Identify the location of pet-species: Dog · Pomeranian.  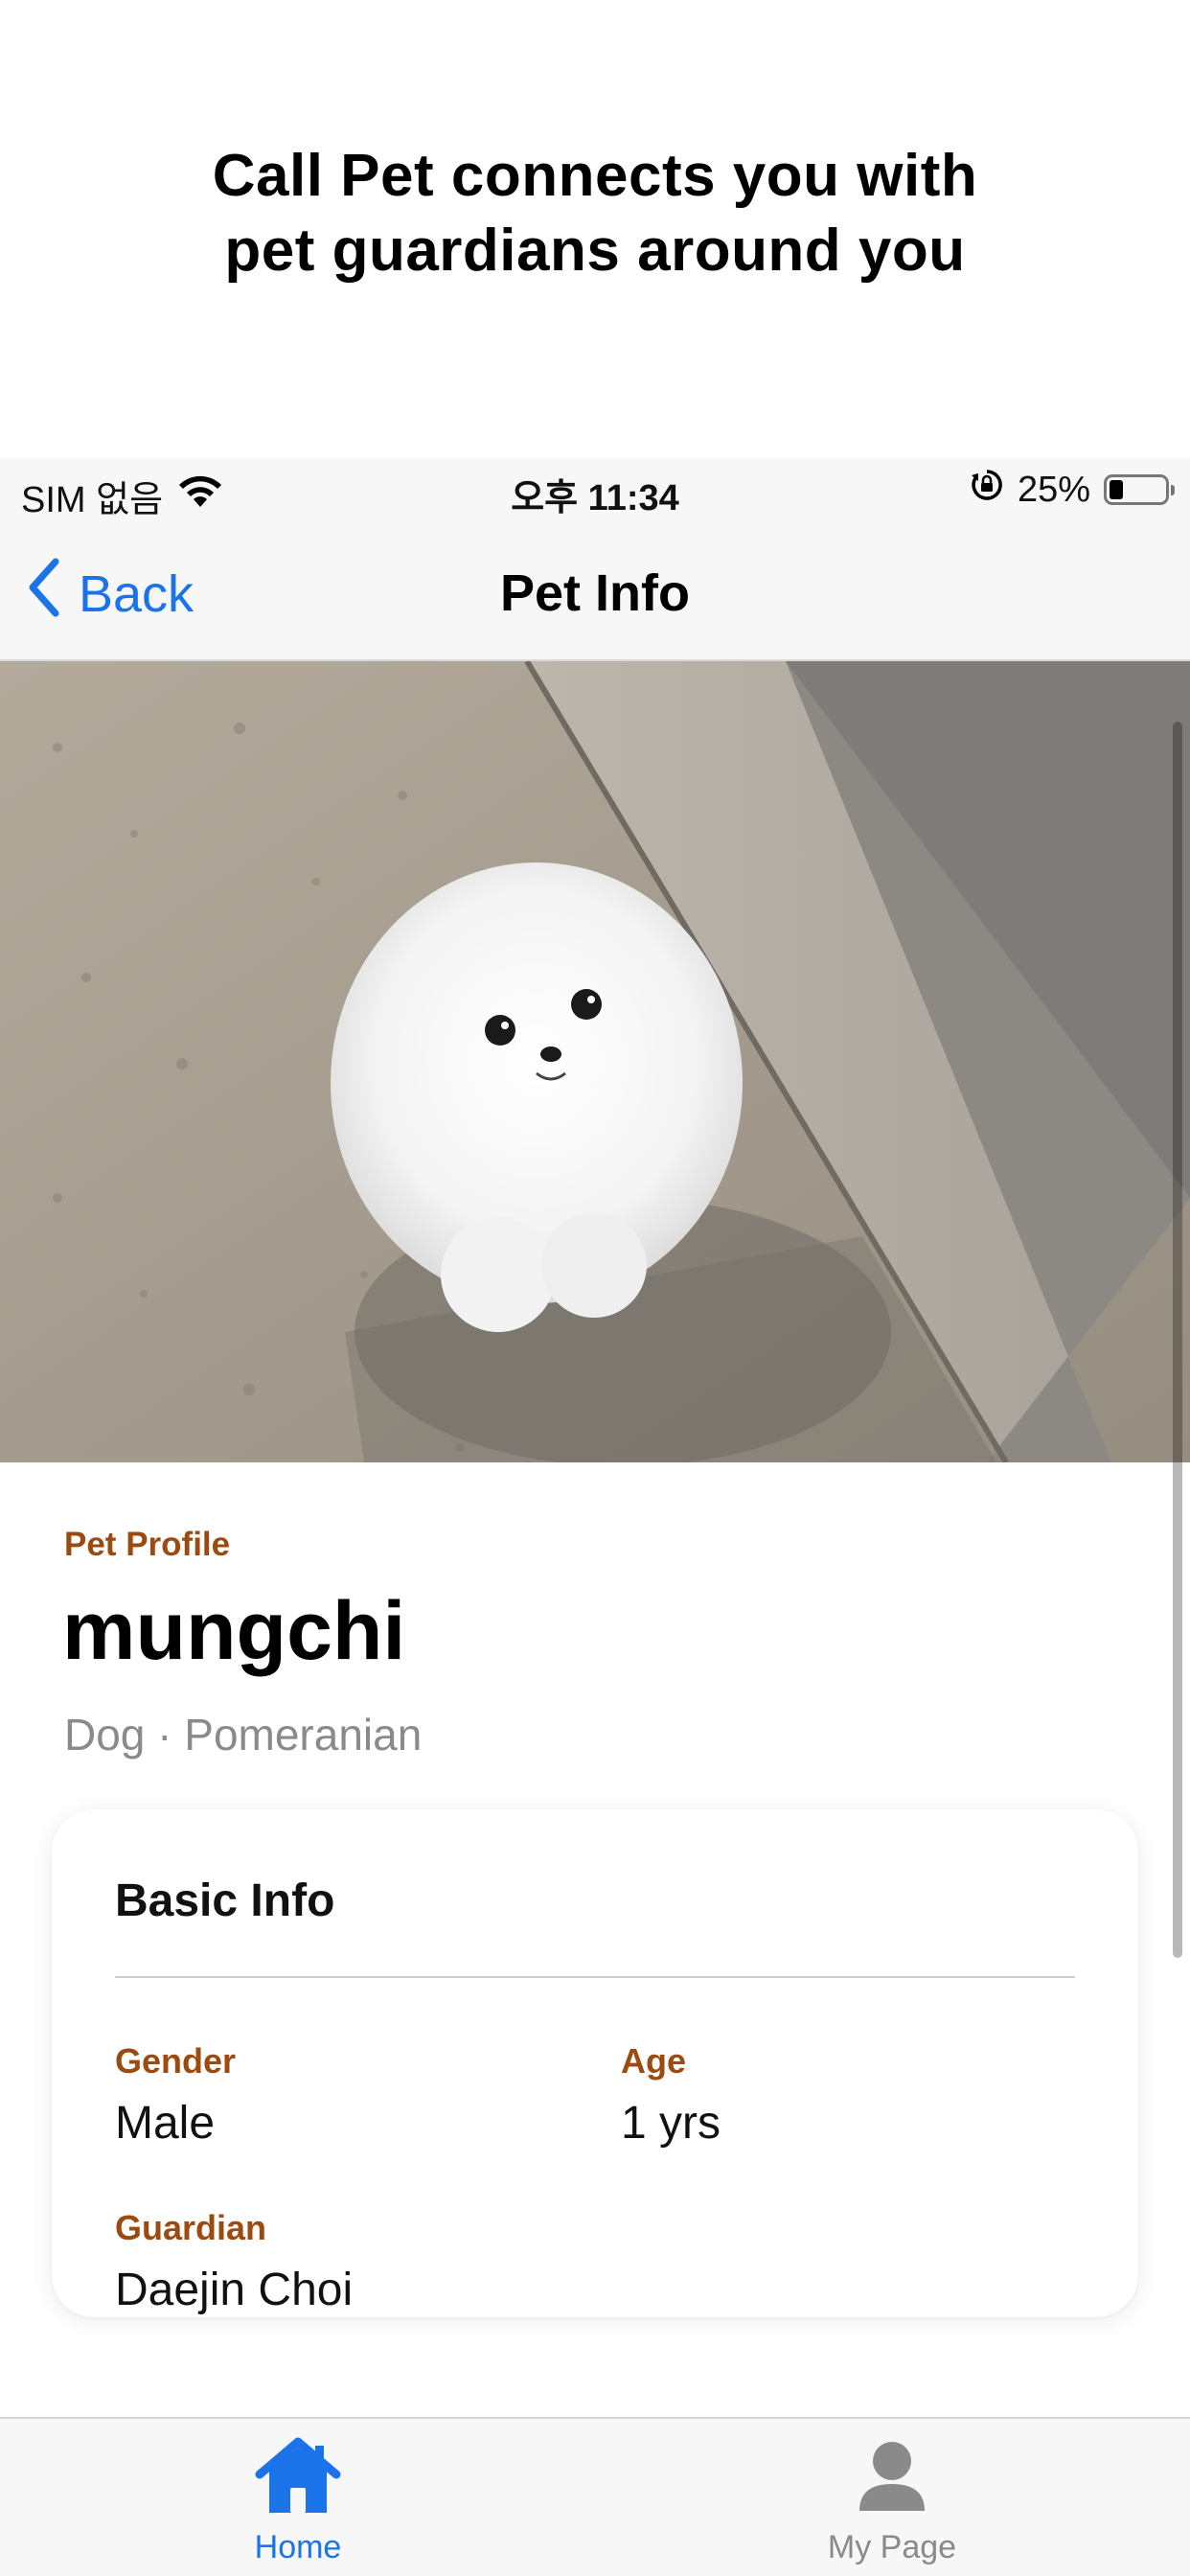
(244, 1735).